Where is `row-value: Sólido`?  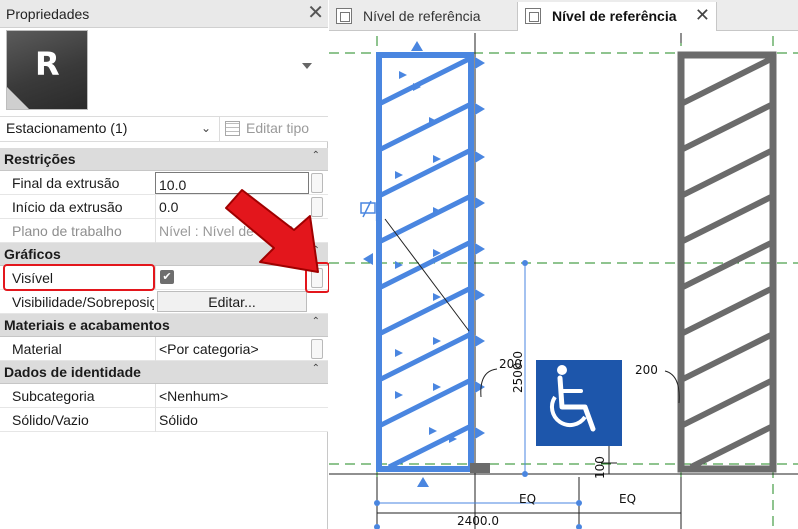 row-value: Sólido is located at coordinates (178, 420).